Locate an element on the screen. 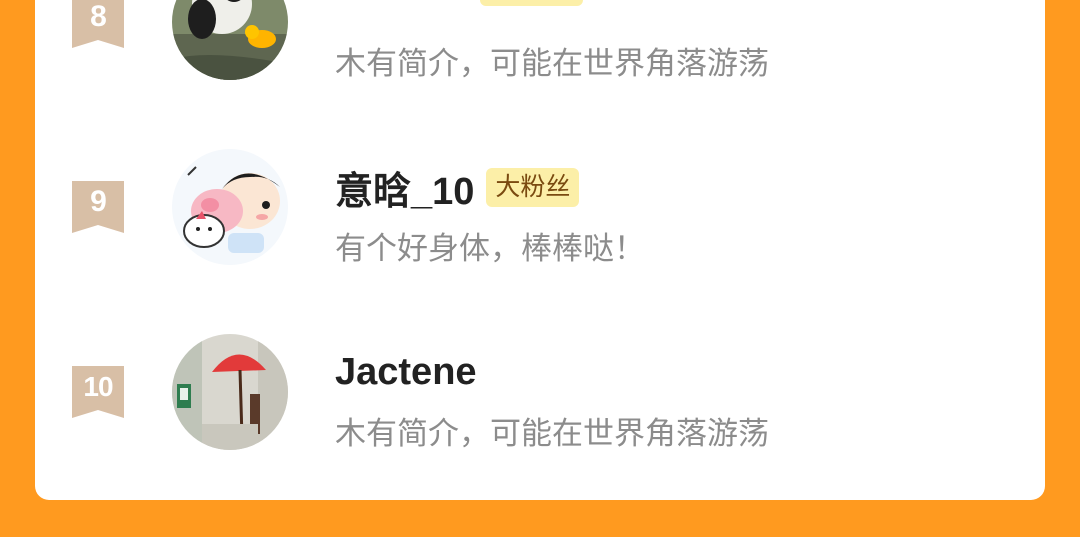  fan-badge-partial is located at coordinates (531, 3).